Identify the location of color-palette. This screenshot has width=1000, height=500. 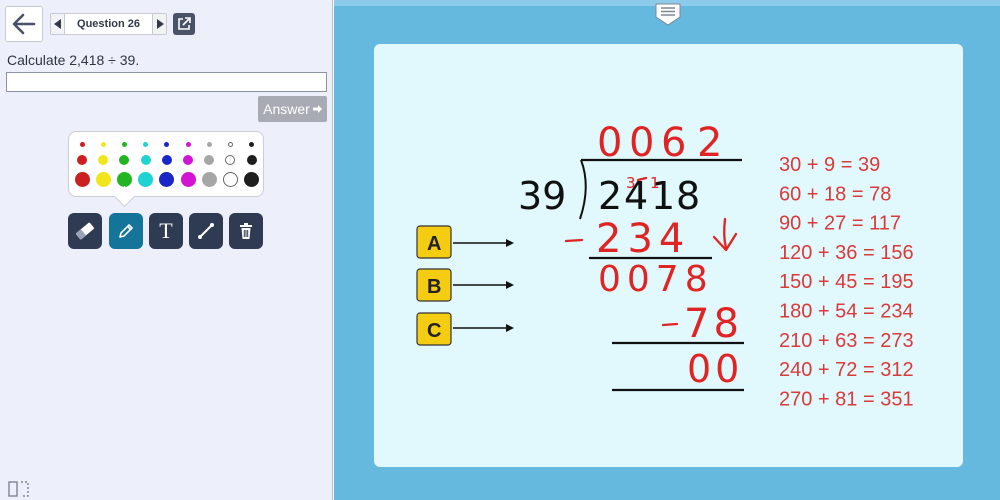
(166, 164).